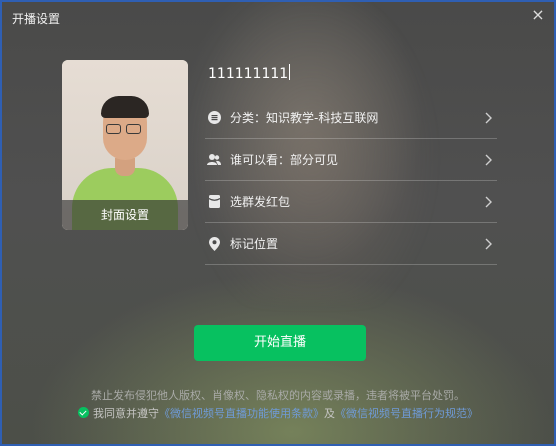  Describe the element at coordinates (214, 160) in the screenshot. I see `users-icon` at that location.